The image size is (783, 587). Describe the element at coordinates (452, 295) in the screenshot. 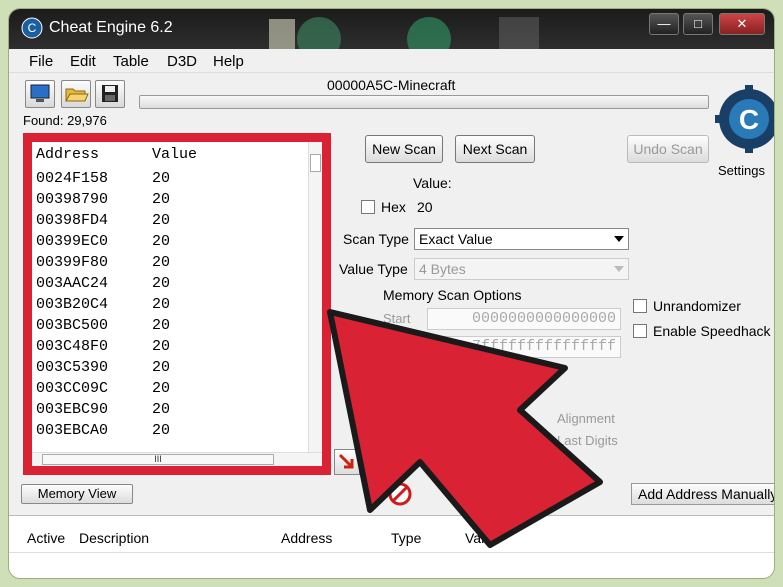

I see `memory-scan-options-label: Memory Scan Options` at that location.